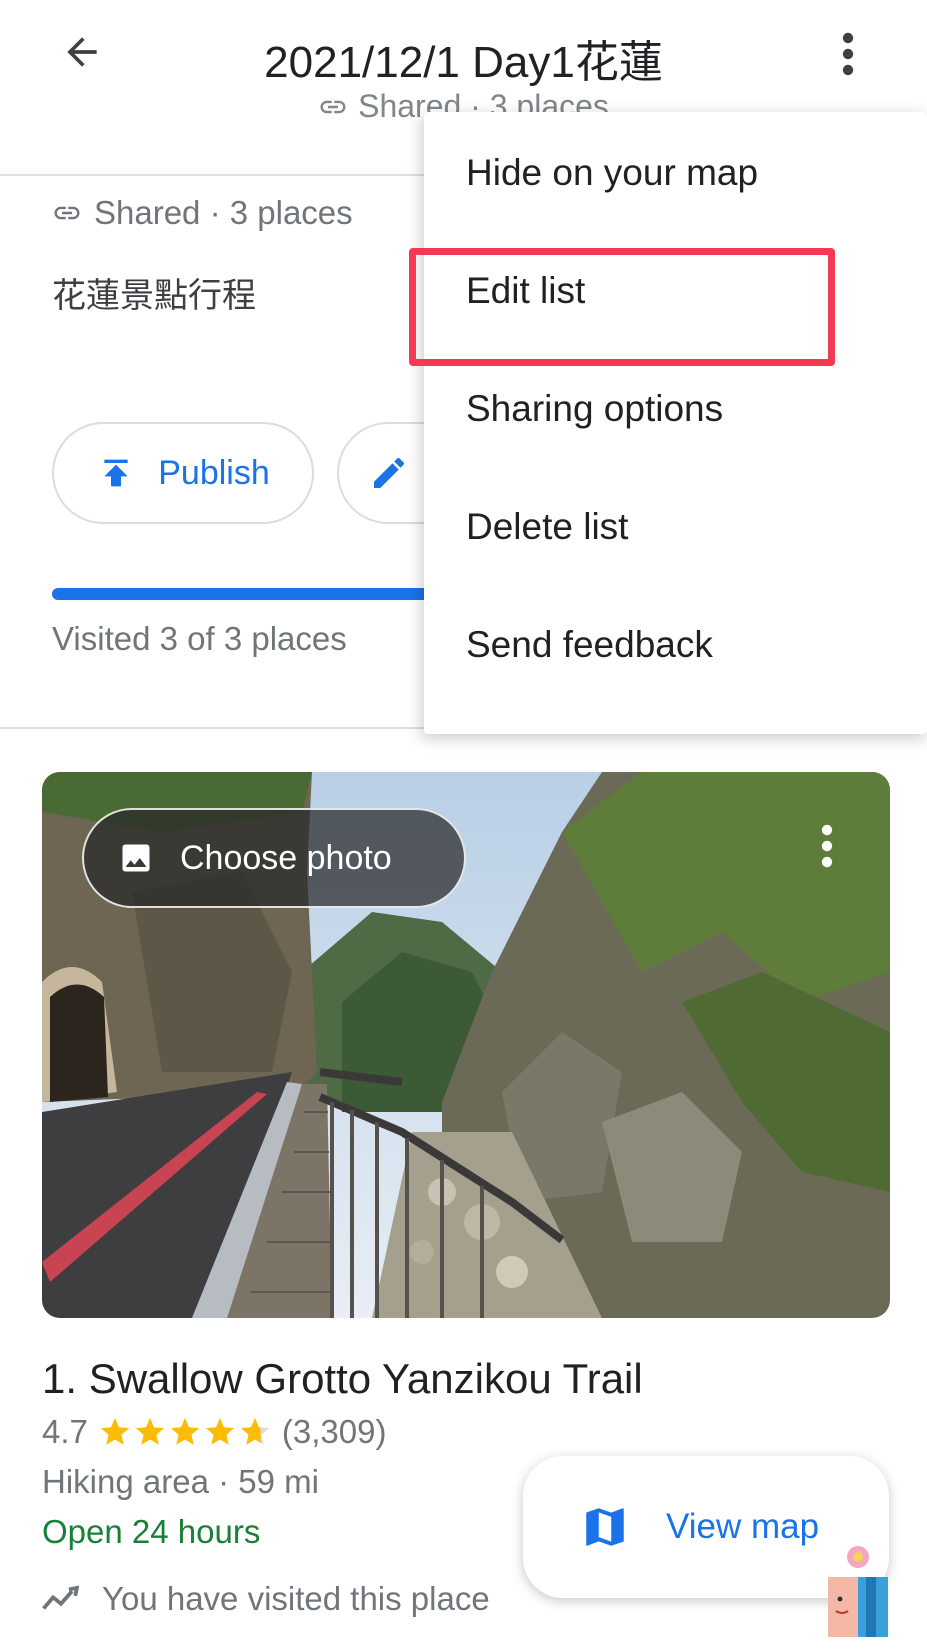 This screenshot has height=1650, width=927. Describe the element at coordinates (675, 409) in the screenshot. I see `menu-item-sharing-options: Sharing options` at that location.